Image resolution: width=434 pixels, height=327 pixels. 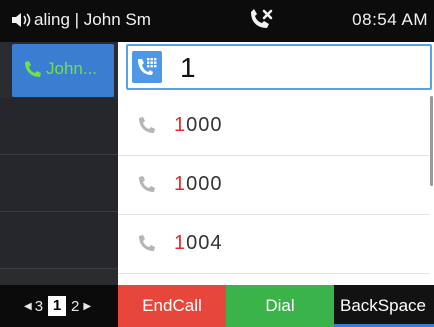 I want to click on dialed-number: 1, so click(x=188, y=67).